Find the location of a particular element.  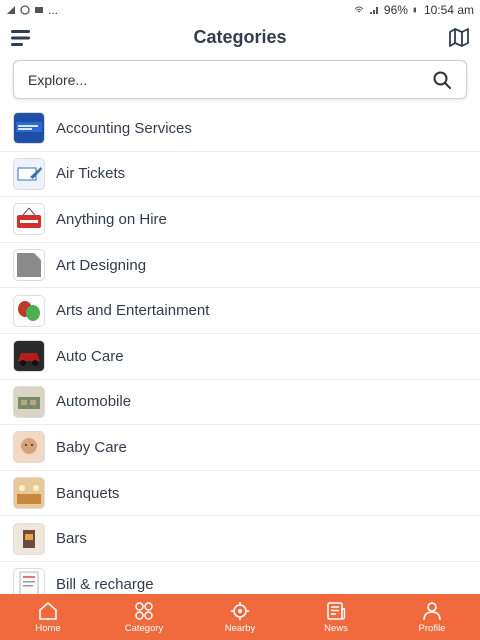

category-icon is located at coordinates (144, 611).